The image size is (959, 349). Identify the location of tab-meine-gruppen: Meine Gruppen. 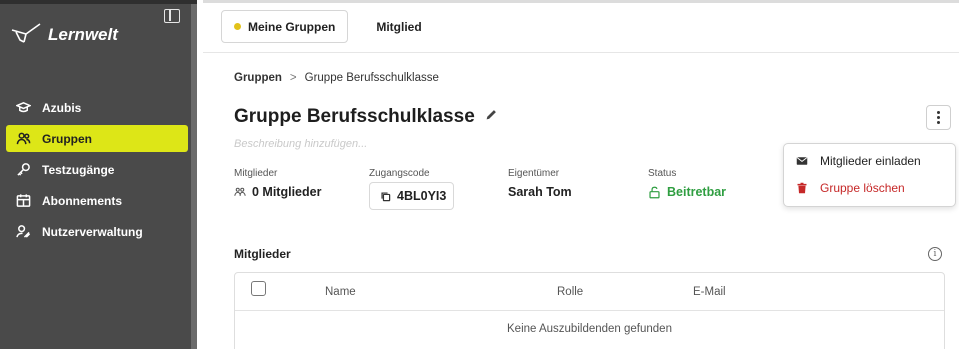
(285, 26).